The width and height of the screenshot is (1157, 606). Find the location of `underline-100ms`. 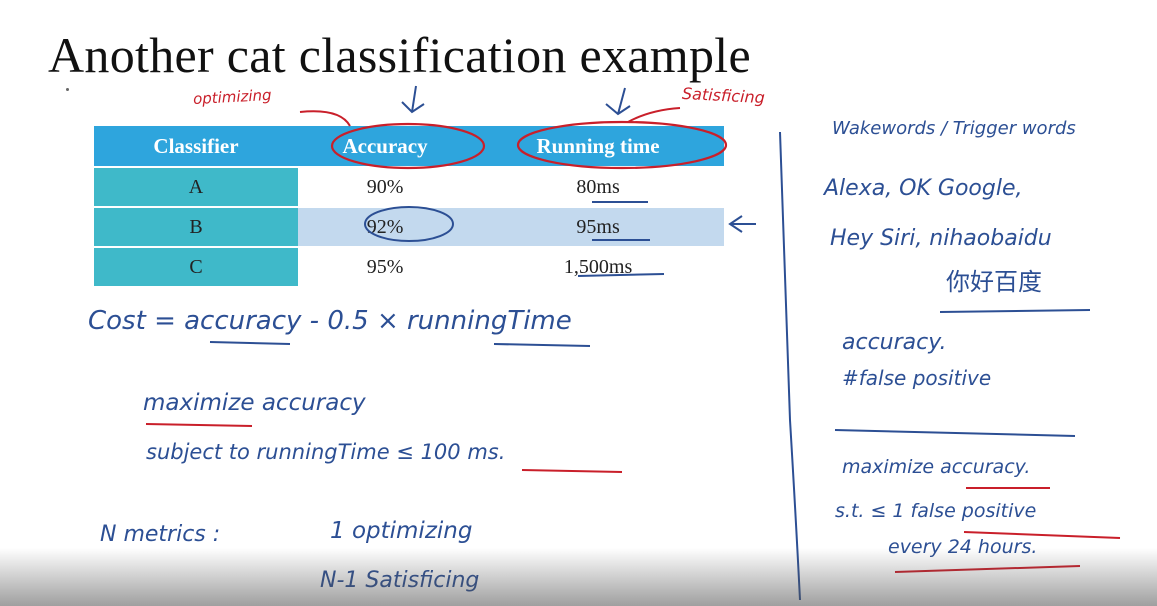

underline-100ms is located at coordinates (572, 471).